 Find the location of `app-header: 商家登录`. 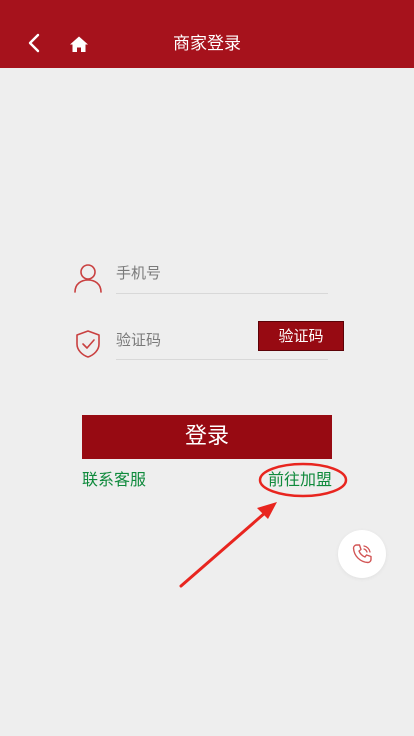

app-header: 商家登录 is located at coordinates (207, 34).